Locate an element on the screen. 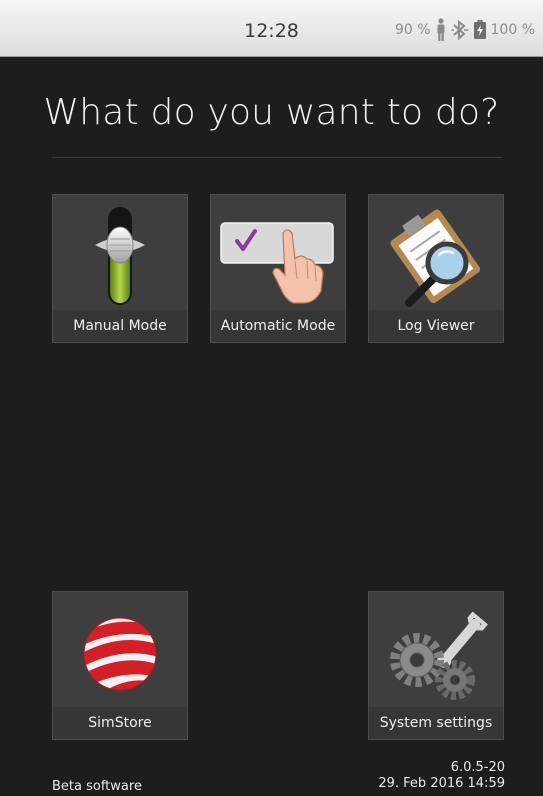 The height and width of the screenshot is (796, 543). status-bar: 12:28 90 % 100 % is located at coordinates (271, 28).